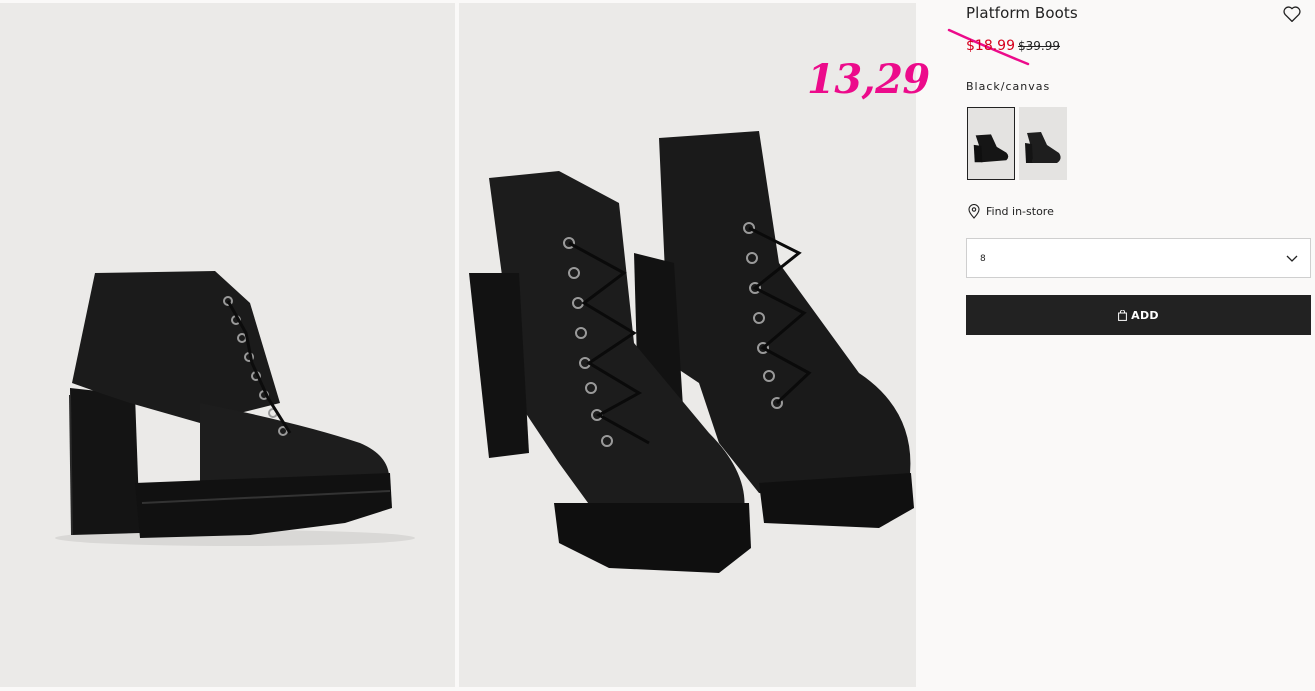  I want to click on color-swatch-black-canvas, so click(991, 143).